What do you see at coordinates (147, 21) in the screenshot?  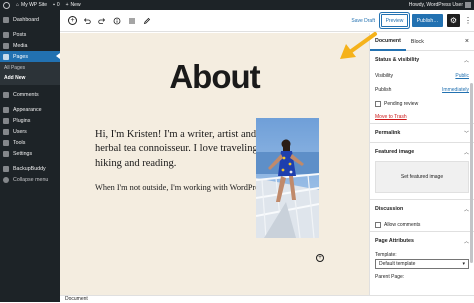 I see `tools-button` at bounding box center [147, 21].